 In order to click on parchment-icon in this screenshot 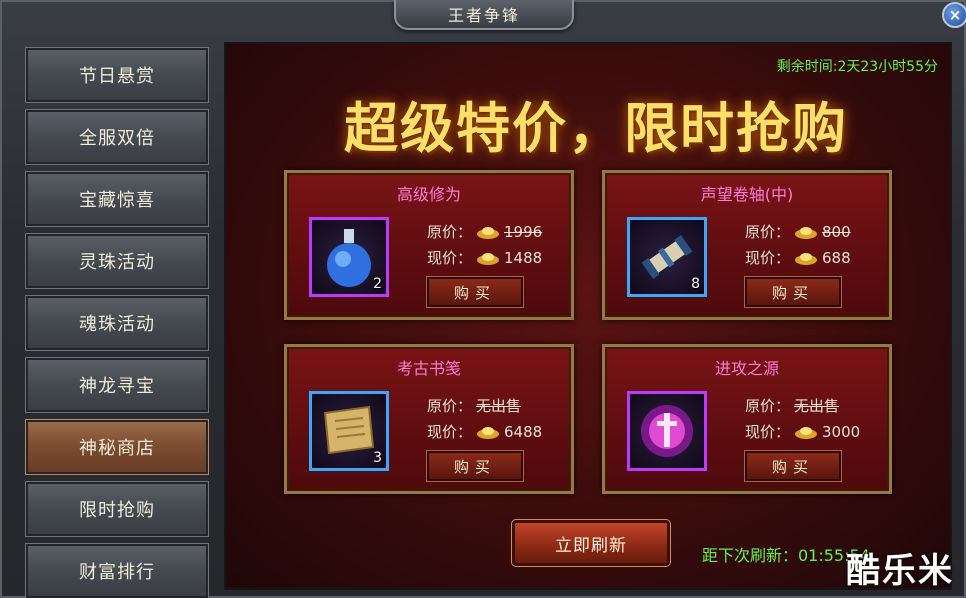, I will do `click(349, 430)`.